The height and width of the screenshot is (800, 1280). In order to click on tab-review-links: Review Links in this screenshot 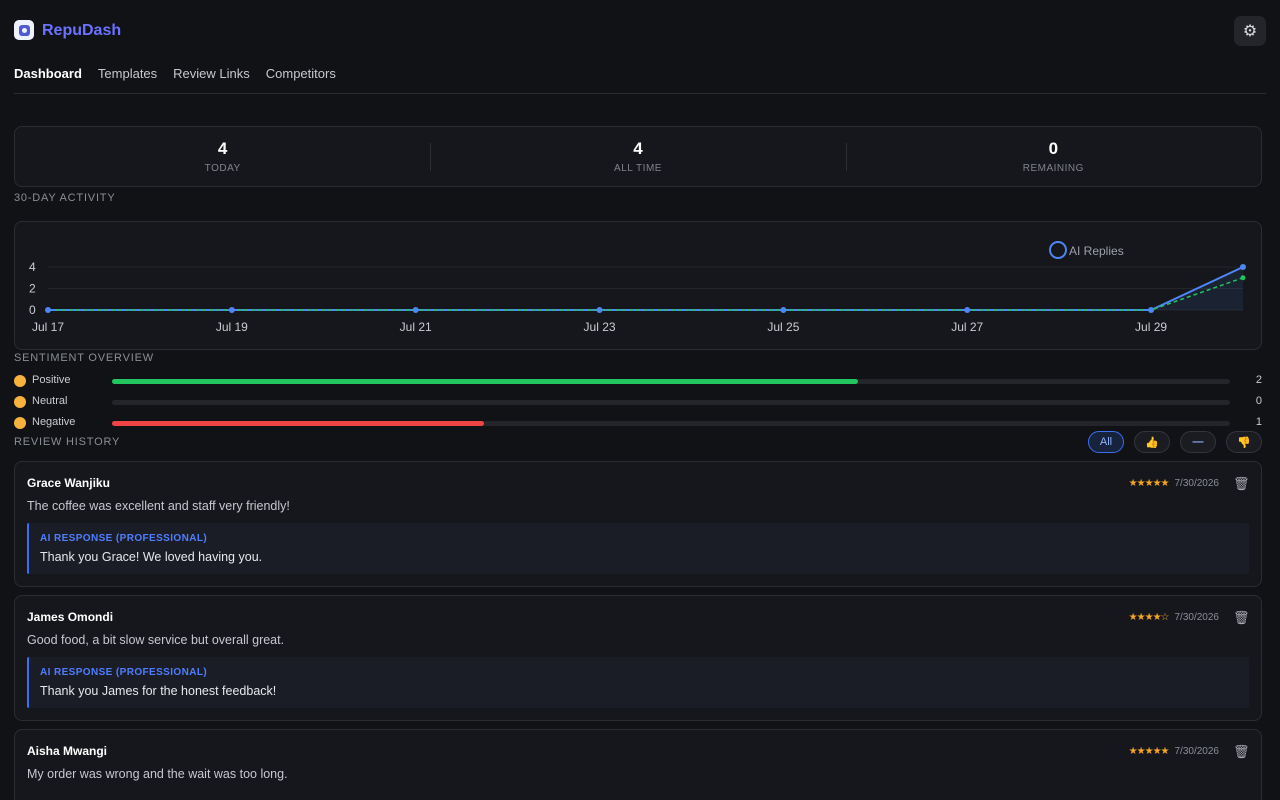, I will do `click(211, 73)`.